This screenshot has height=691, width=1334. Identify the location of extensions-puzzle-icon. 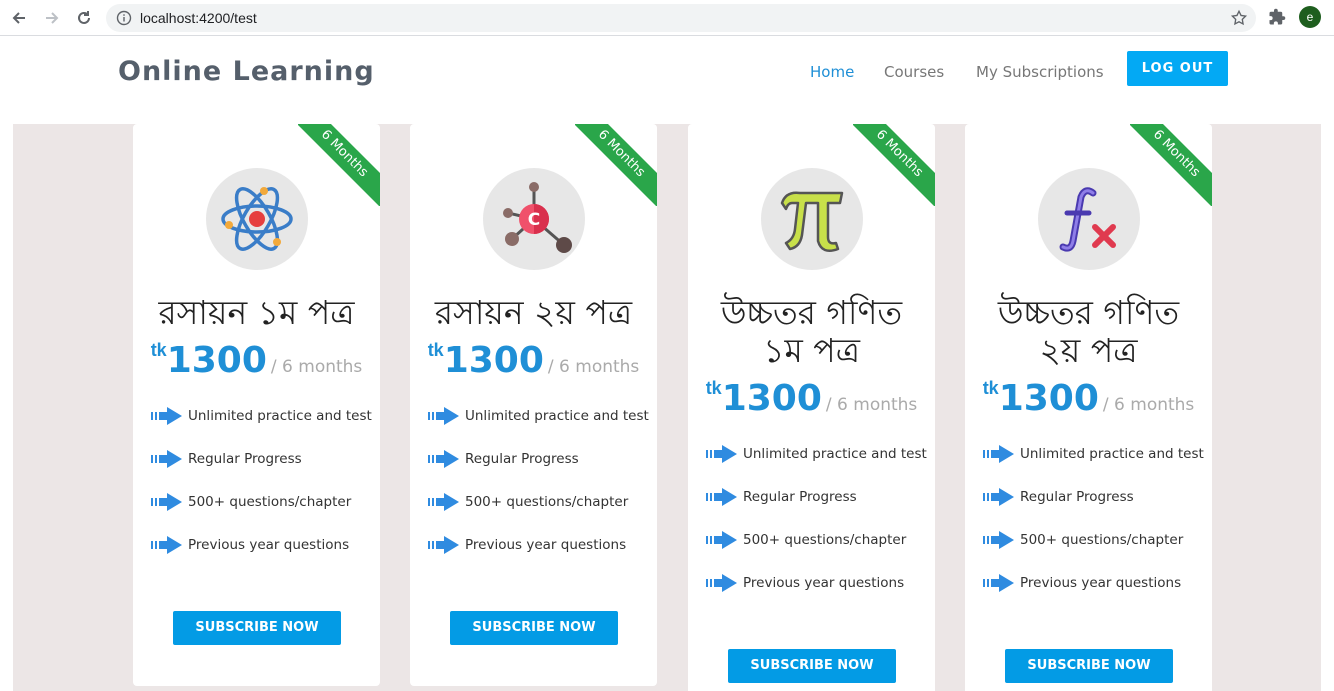
(1277, 19).